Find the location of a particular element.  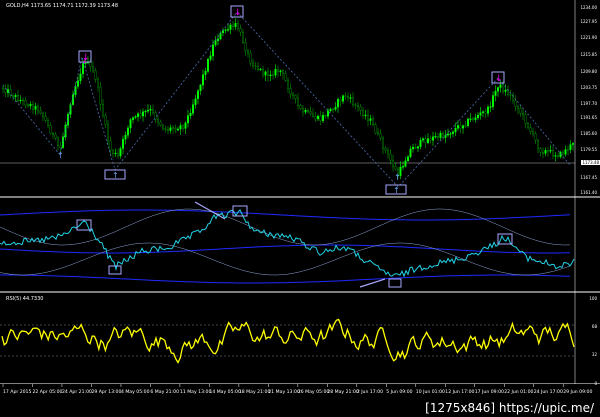

date-tick-label: 22 Apr 05:00 is located at coordinates (47, 392).